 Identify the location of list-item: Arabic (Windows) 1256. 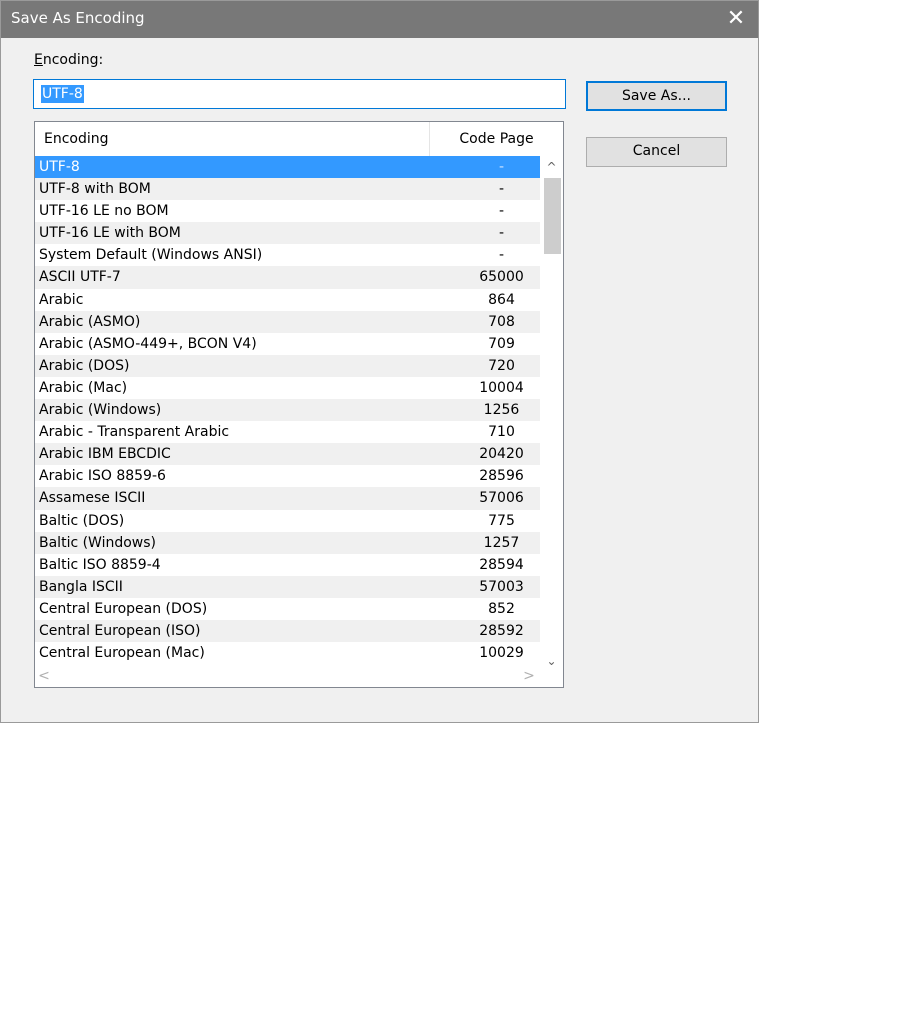
(287, 410).